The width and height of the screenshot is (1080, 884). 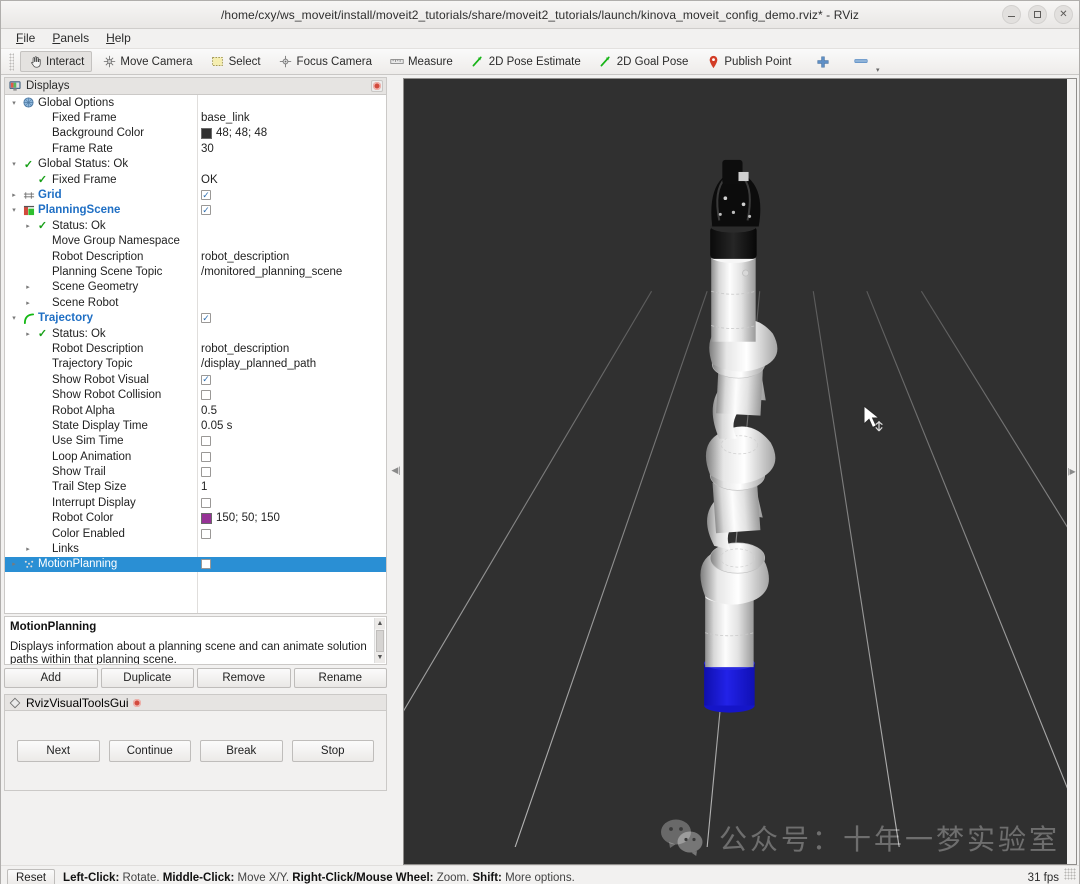 What do you see at coordinates (238, 518) in the screenshot?
I see `tree-row-value-cell: 150; 50; 150` at bounding box center [238, 518].